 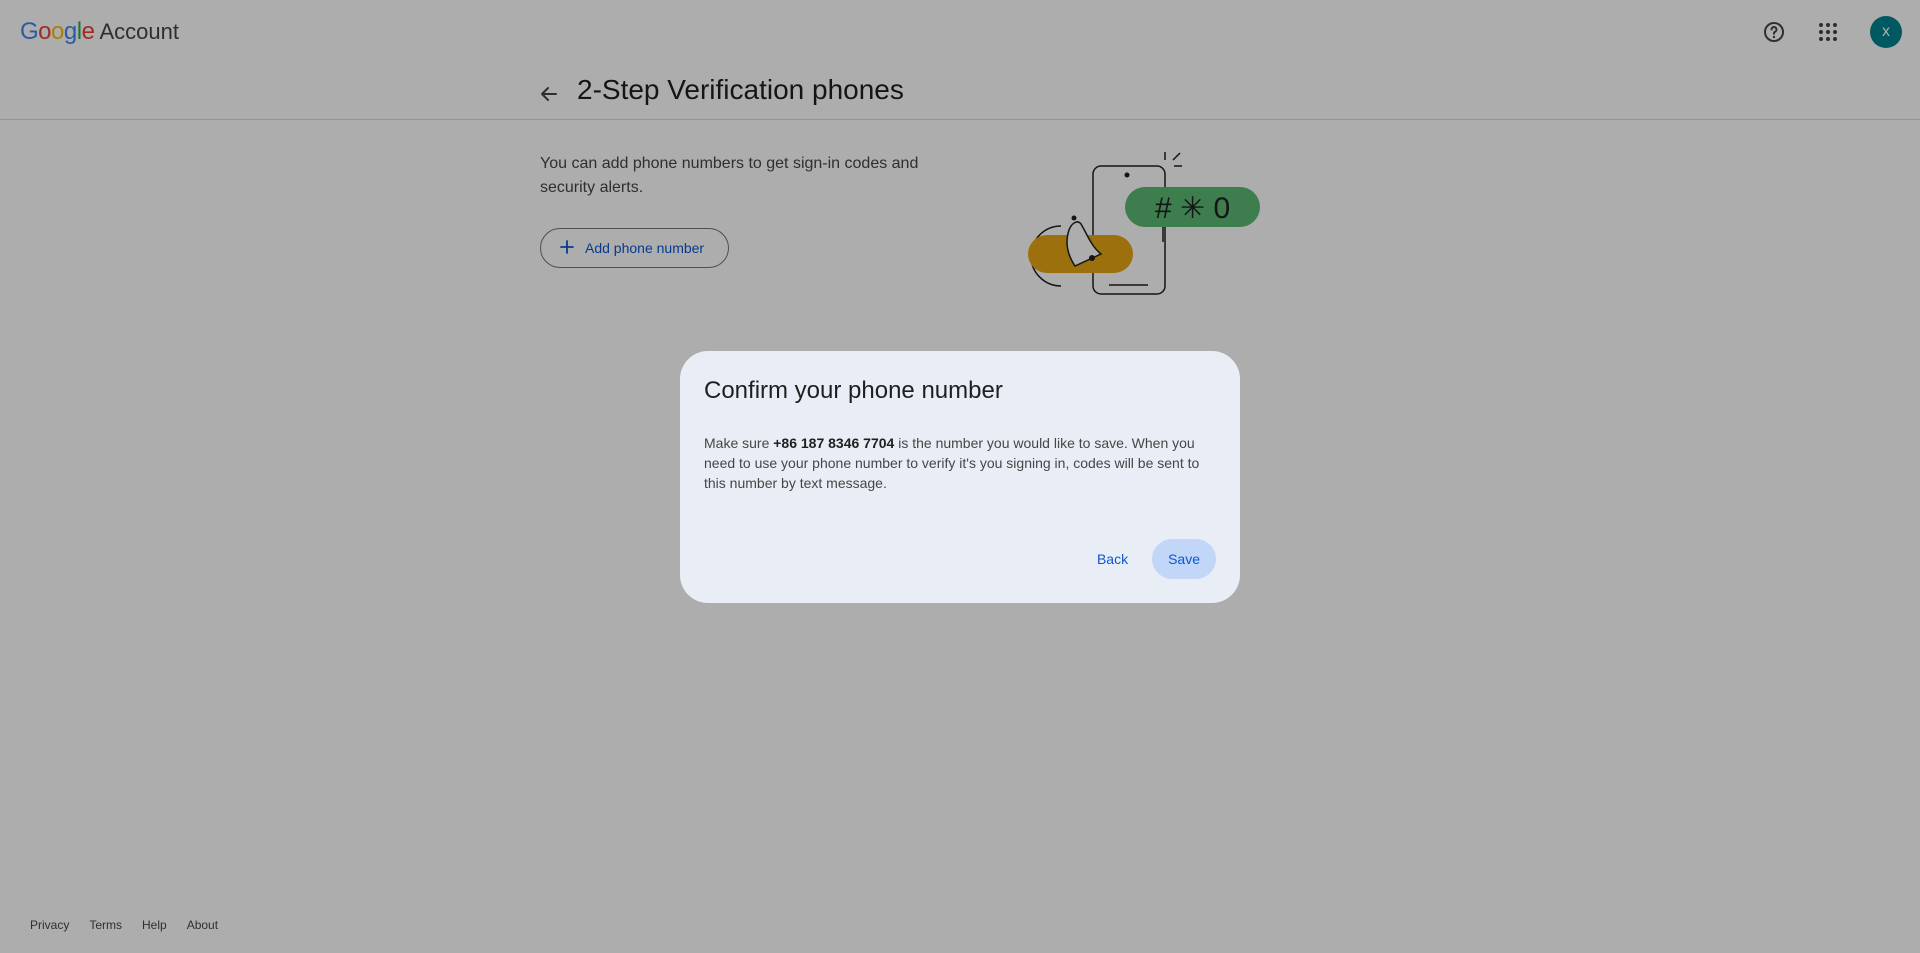 I want to click on phone-number: +86 187 8346 7704, so click(x=834, y=443).